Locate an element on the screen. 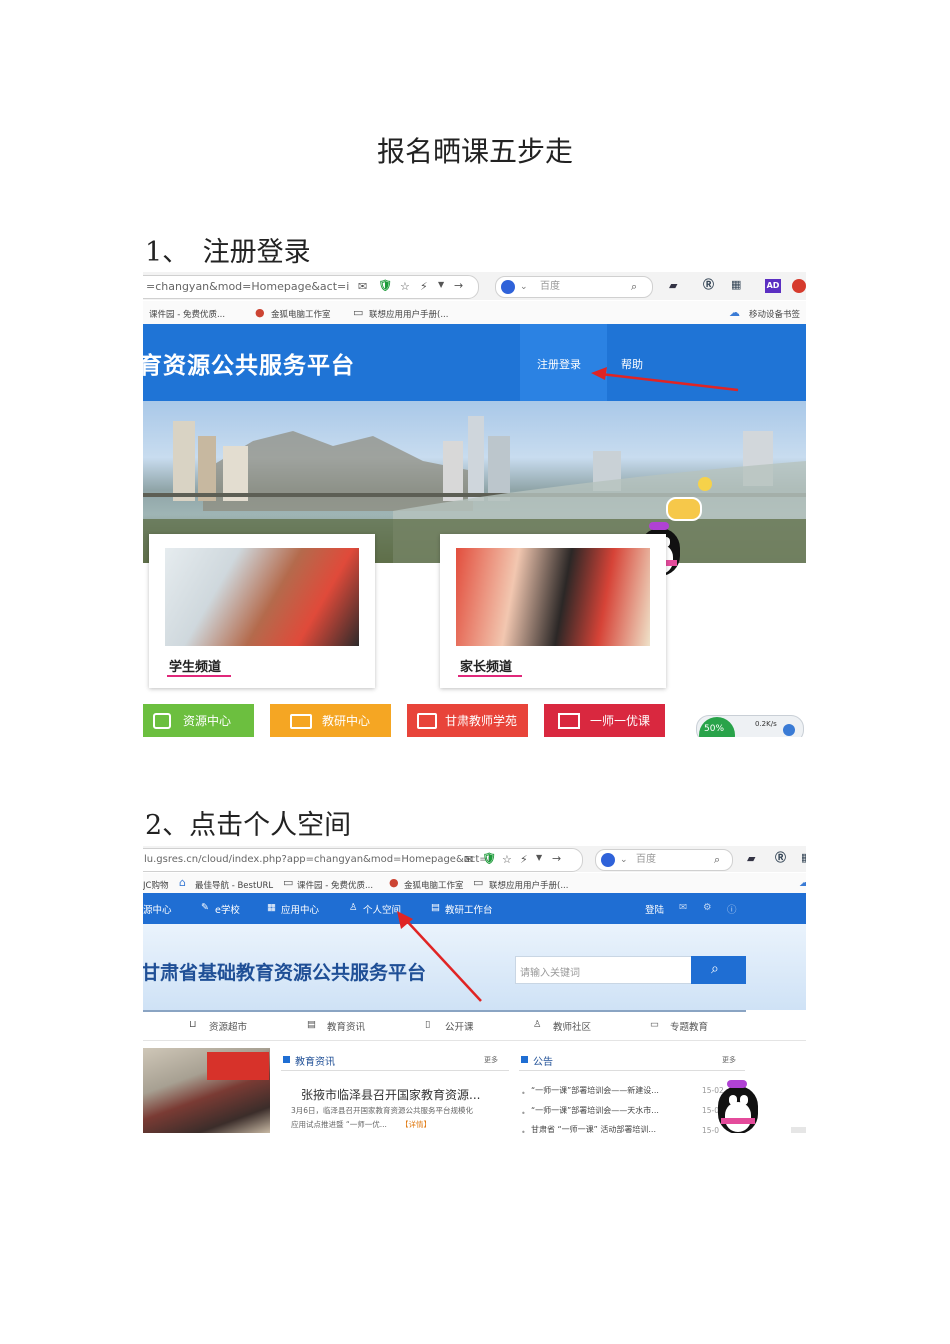  people-icon: ♙ is located at coordinates (537, 1024).